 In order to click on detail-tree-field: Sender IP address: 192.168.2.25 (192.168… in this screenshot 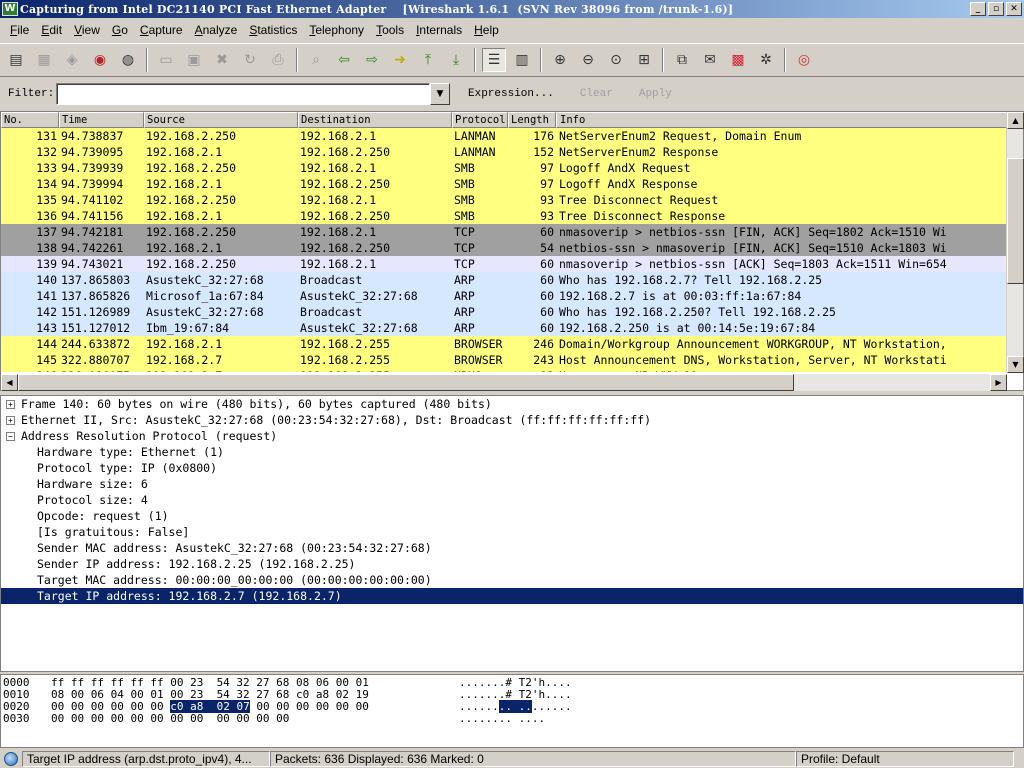, I will do `click(512, 564)`.